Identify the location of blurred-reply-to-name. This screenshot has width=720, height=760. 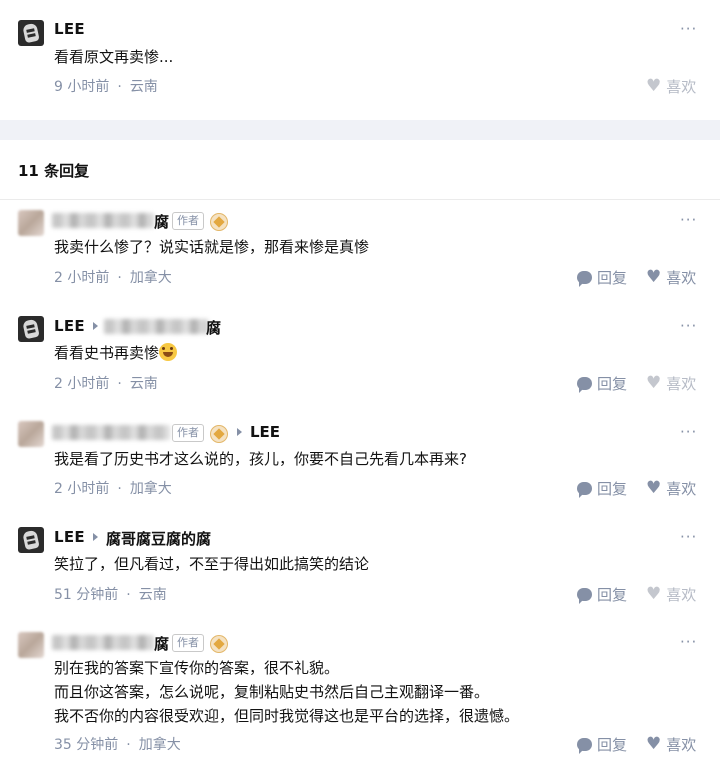
(156, 326).